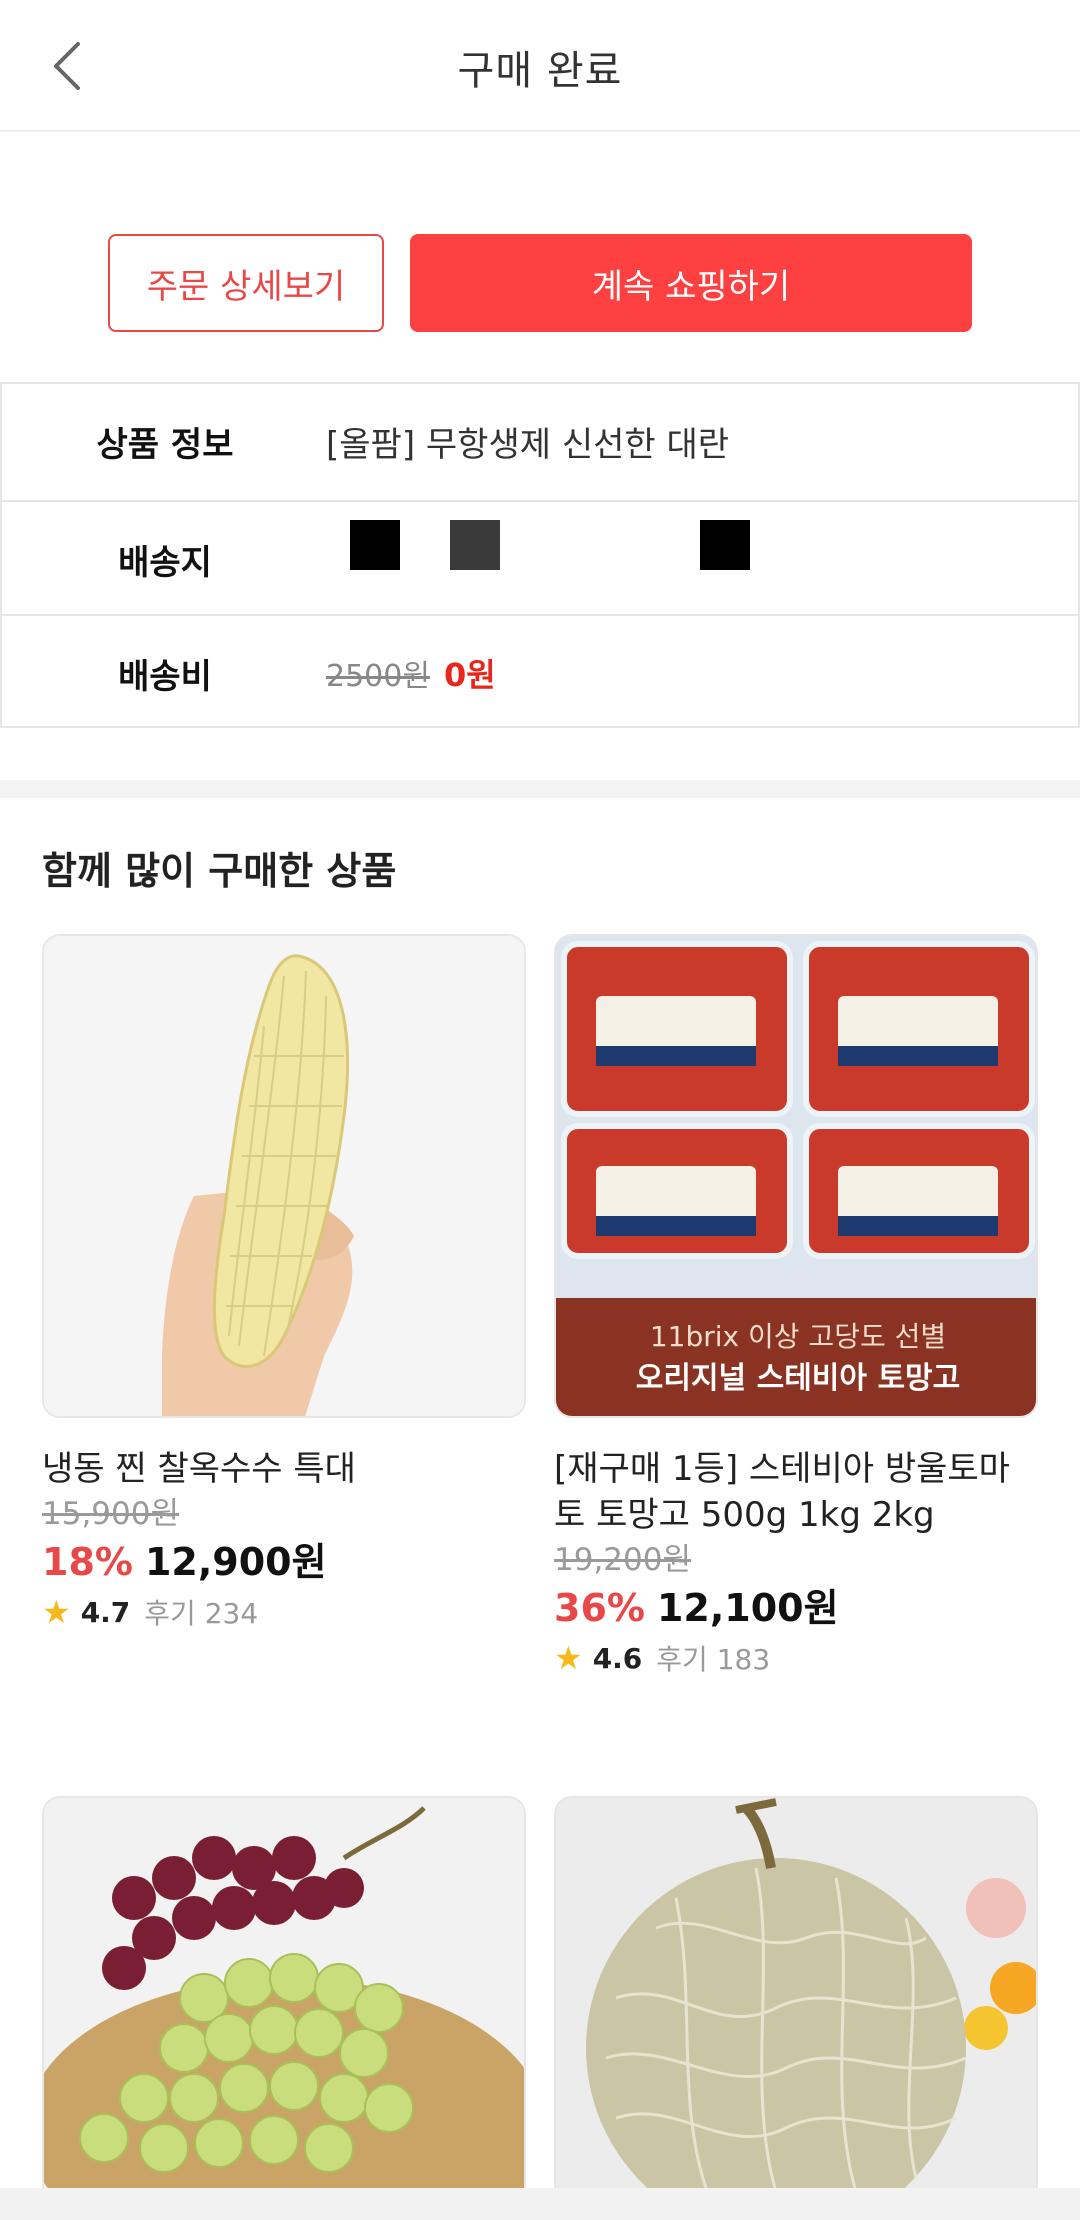 The image size is (1080, 2220). I want to click on product-reviews: 후기 234, so click(201, 1613).